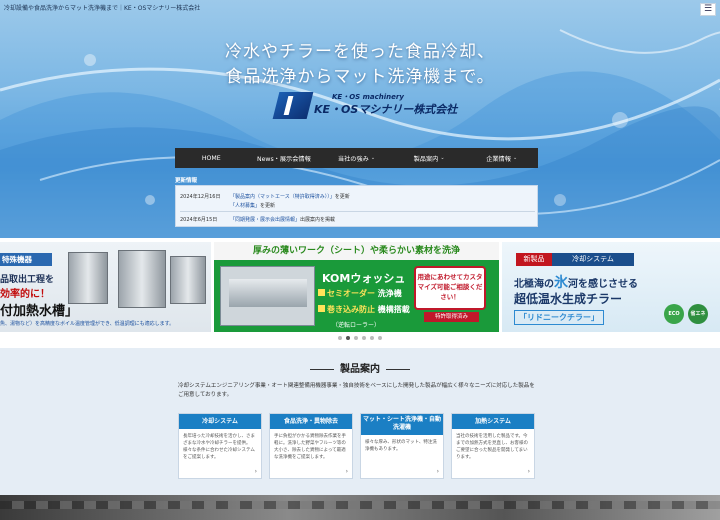 The height and width of the screenshot is (520, 720). Describe the element at coordinates (360, 367) in the screenshot. I see `section-title: 製品案内` at that location.